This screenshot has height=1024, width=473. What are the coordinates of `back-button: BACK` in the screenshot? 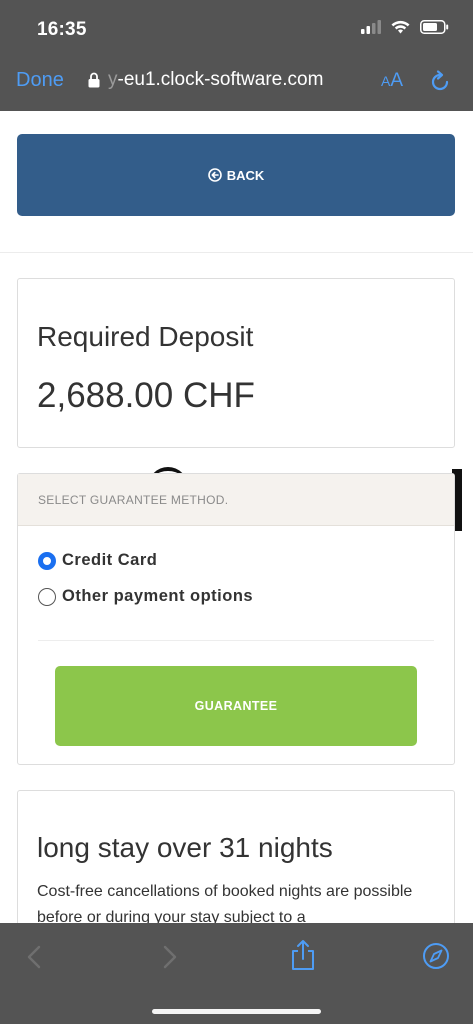 It's located at (236, 175).